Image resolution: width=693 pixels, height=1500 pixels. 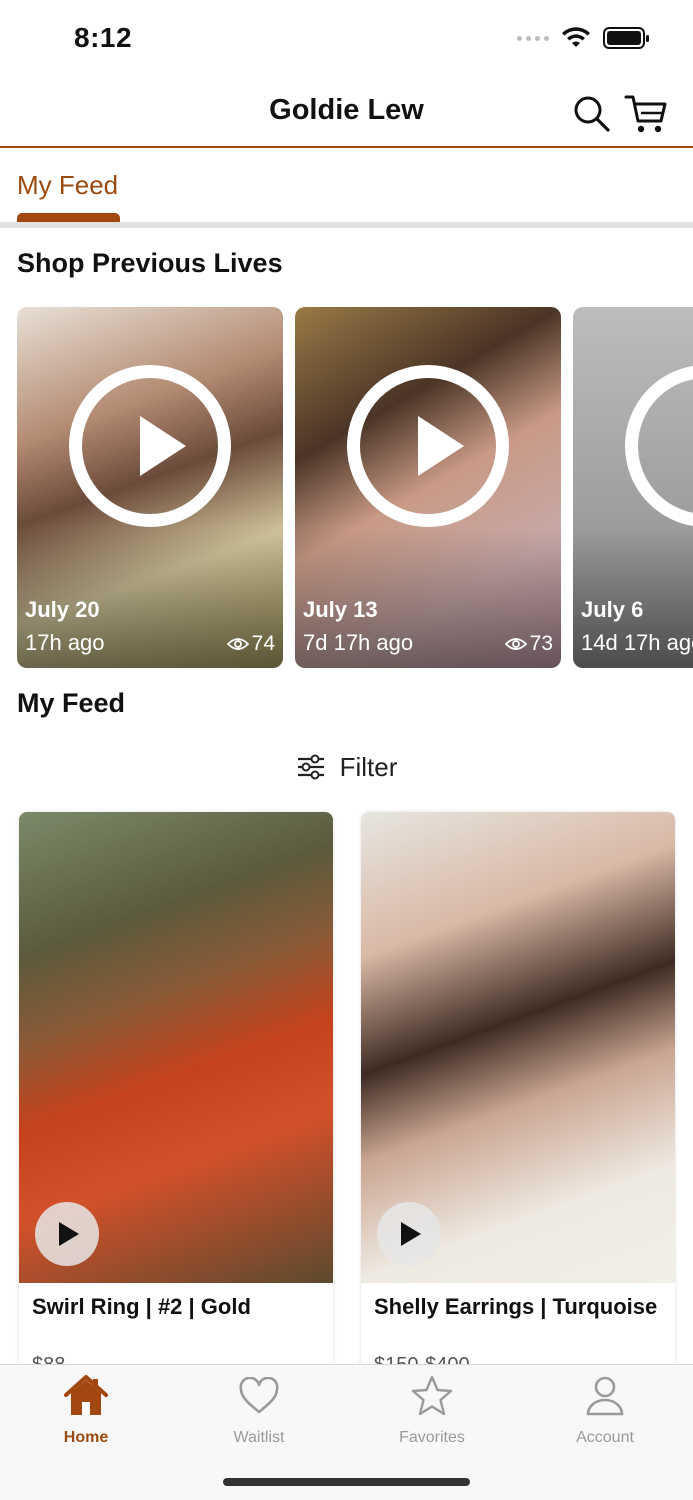 What do you see at coordinates (62, 609) in the screenshot?
I see `live-date: July 20` at bounding box center [62, 609].